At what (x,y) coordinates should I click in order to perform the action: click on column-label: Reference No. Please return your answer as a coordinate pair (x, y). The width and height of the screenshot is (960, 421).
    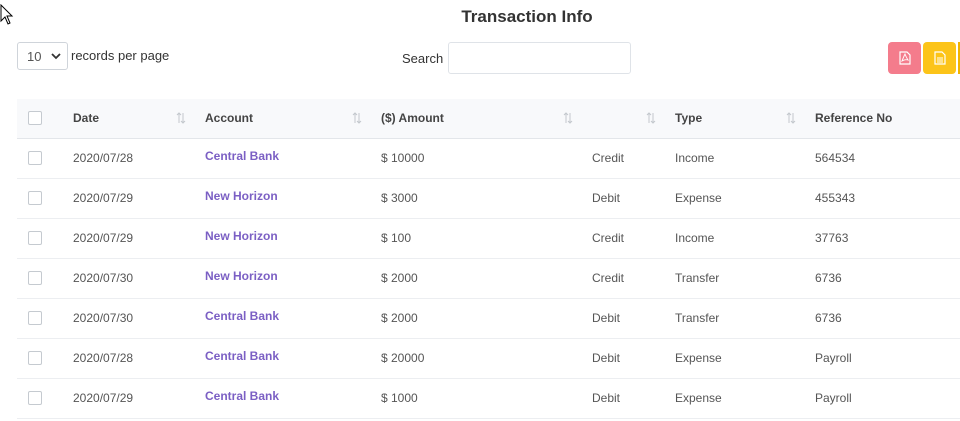
    Looking at the image, I should click on (854, 118).